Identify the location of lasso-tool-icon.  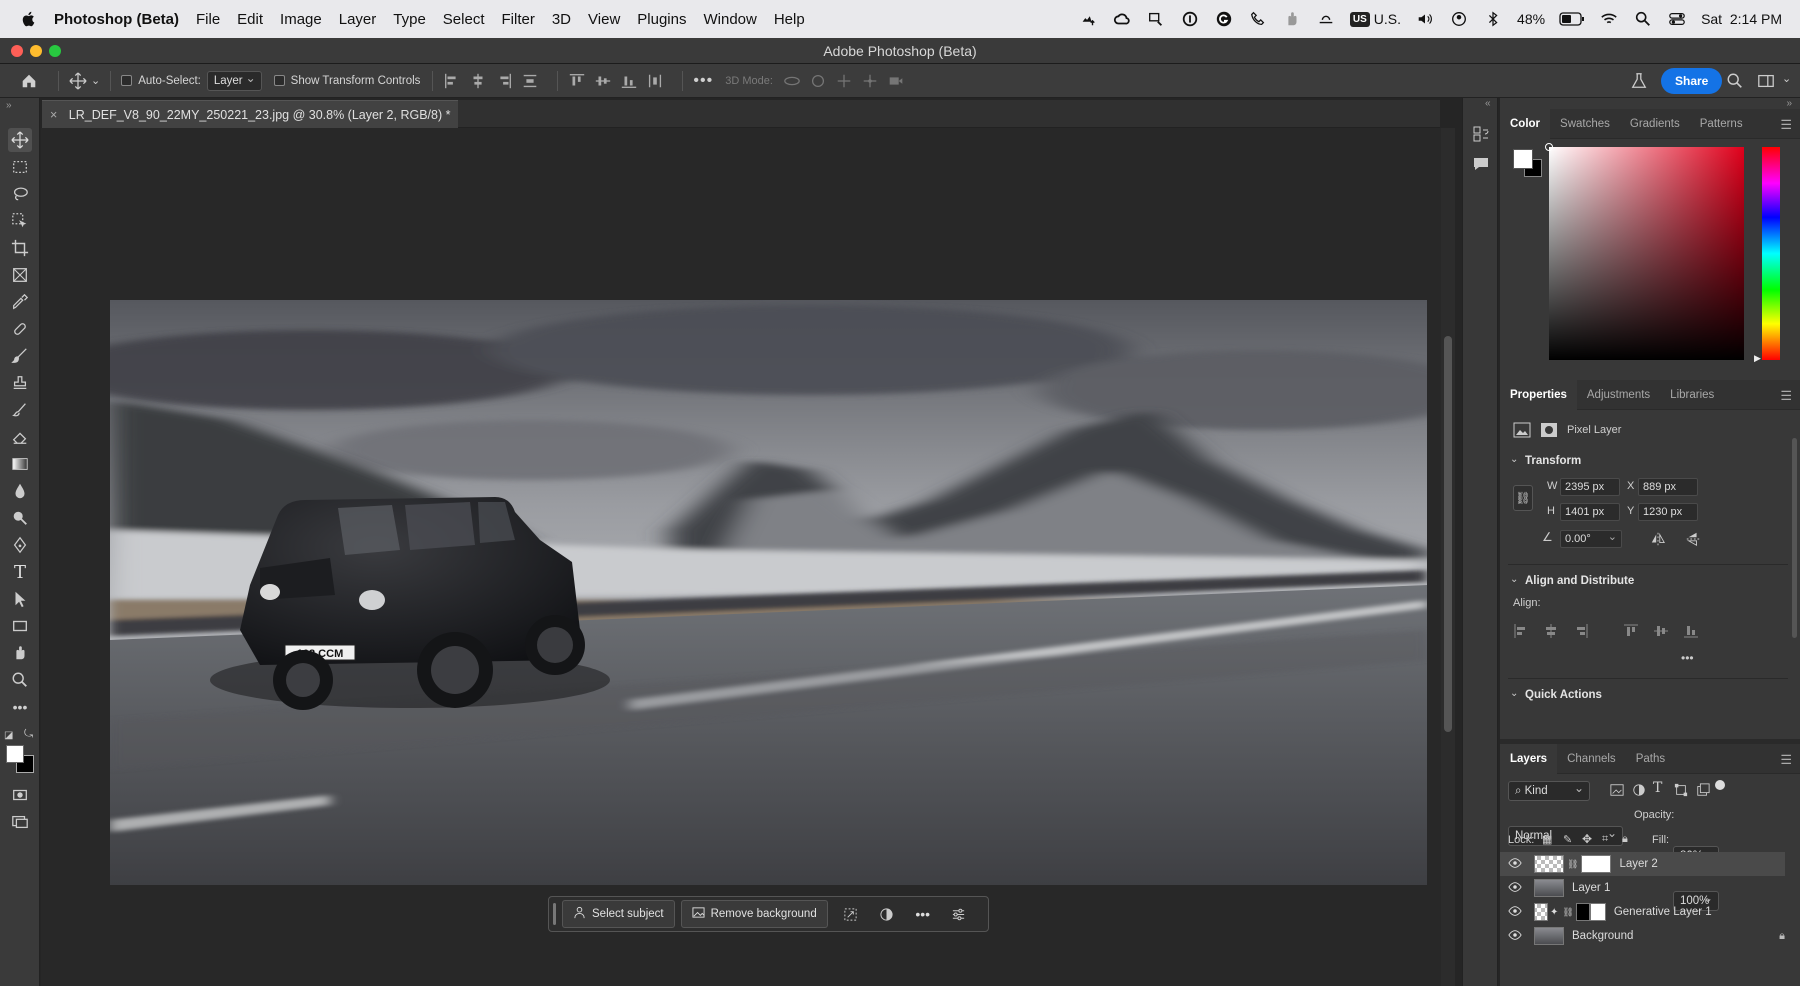
(20, 194).